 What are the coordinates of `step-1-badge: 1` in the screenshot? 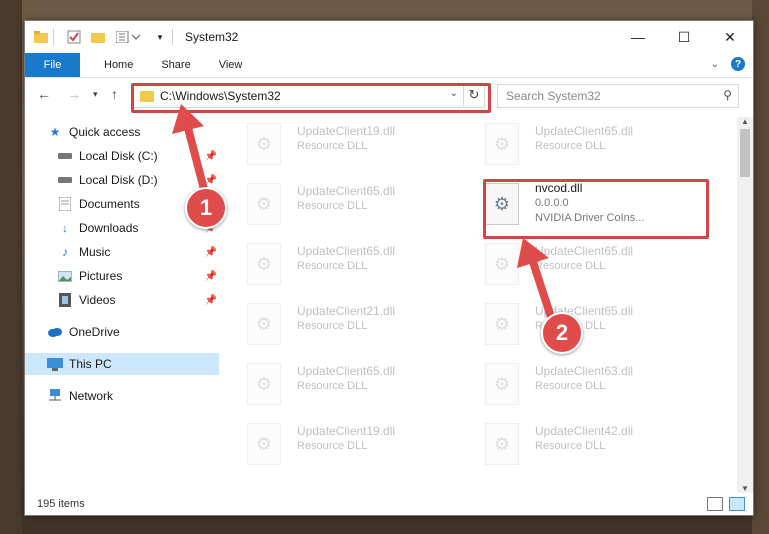 It's located at (206, 208).